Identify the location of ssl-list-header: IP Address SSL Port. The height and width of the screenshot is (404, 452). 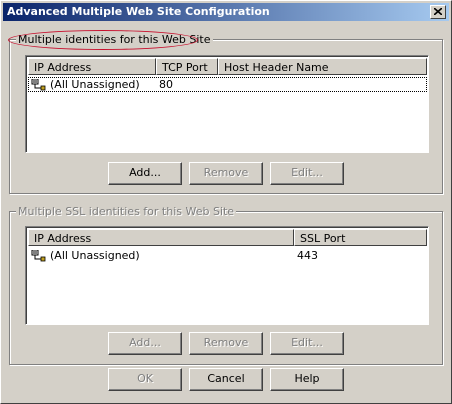
(227, 237).